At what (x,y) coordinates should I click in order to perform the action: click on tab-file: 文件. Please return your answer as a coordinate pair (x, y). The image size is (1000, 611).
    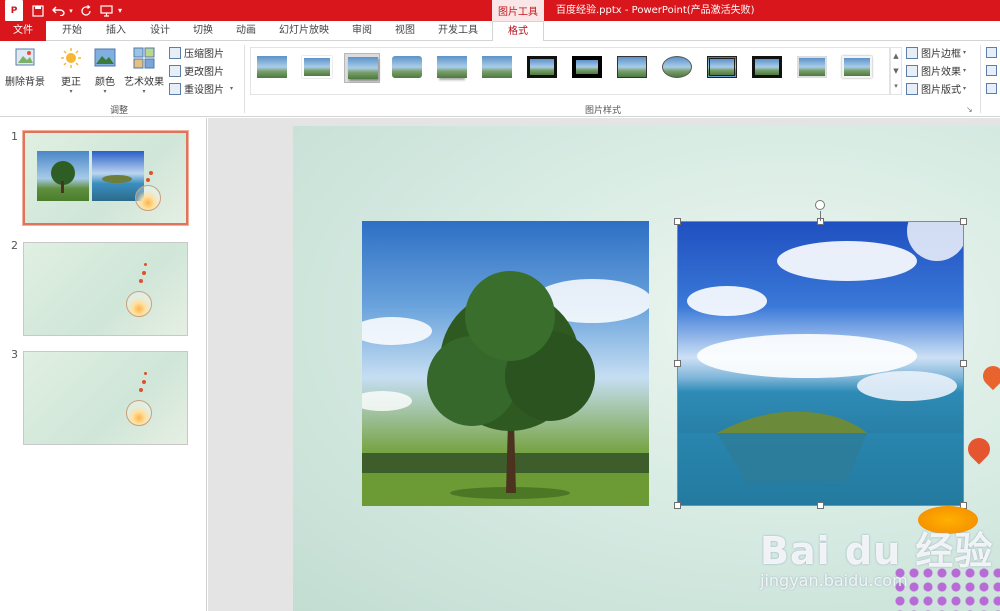
    Looking at the image, I should click on (23, 31).